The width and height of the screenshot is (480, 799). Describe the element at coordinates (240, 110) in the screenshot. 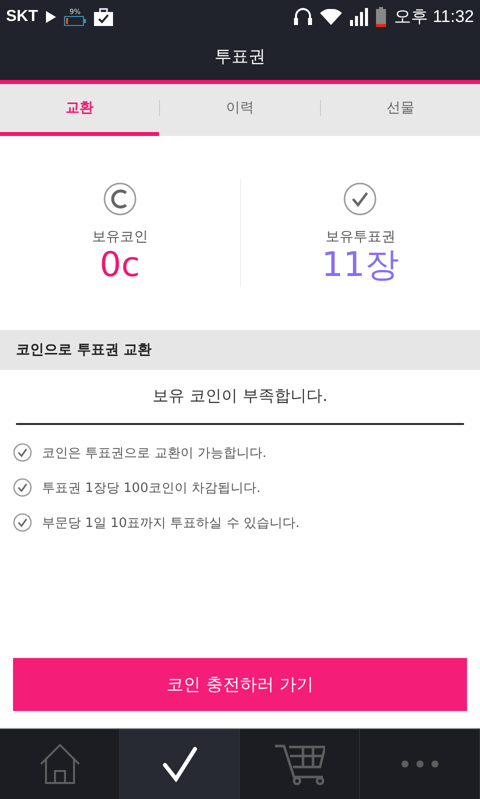

I see `tab: 이력` at that location.